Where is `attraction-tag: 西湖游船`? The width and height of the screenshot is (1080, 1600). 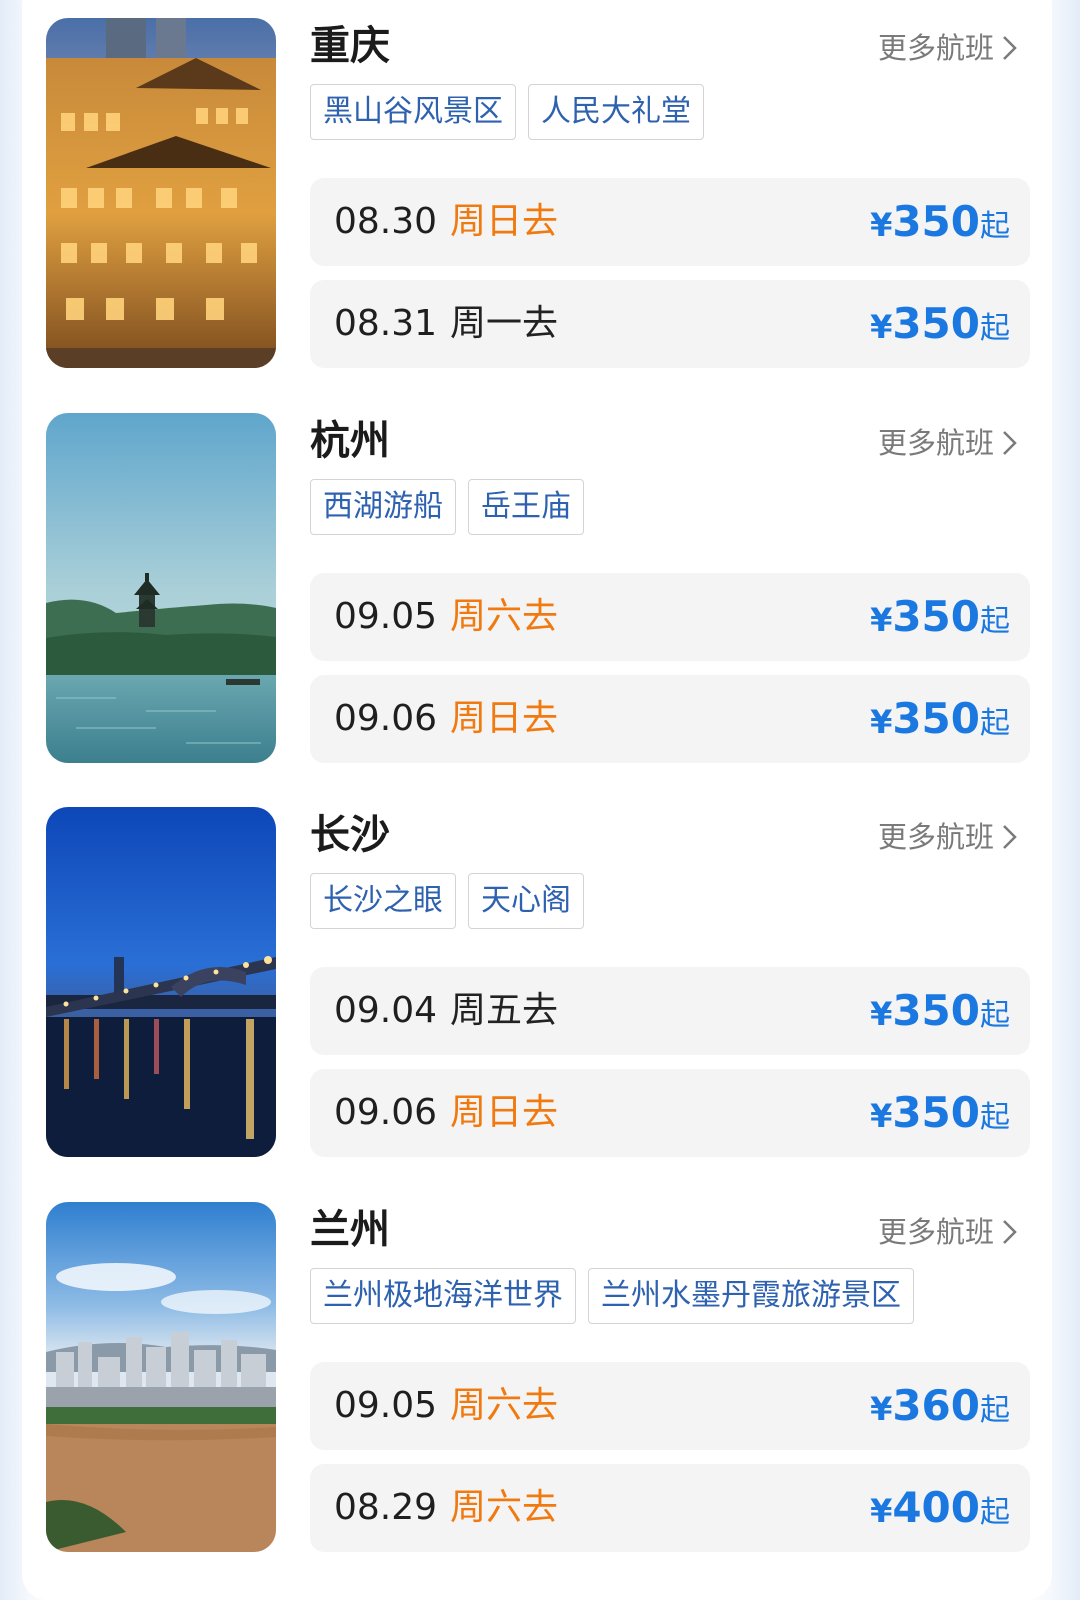
attraction-tag: 西湖游船 is located at coordinates (383, 507).